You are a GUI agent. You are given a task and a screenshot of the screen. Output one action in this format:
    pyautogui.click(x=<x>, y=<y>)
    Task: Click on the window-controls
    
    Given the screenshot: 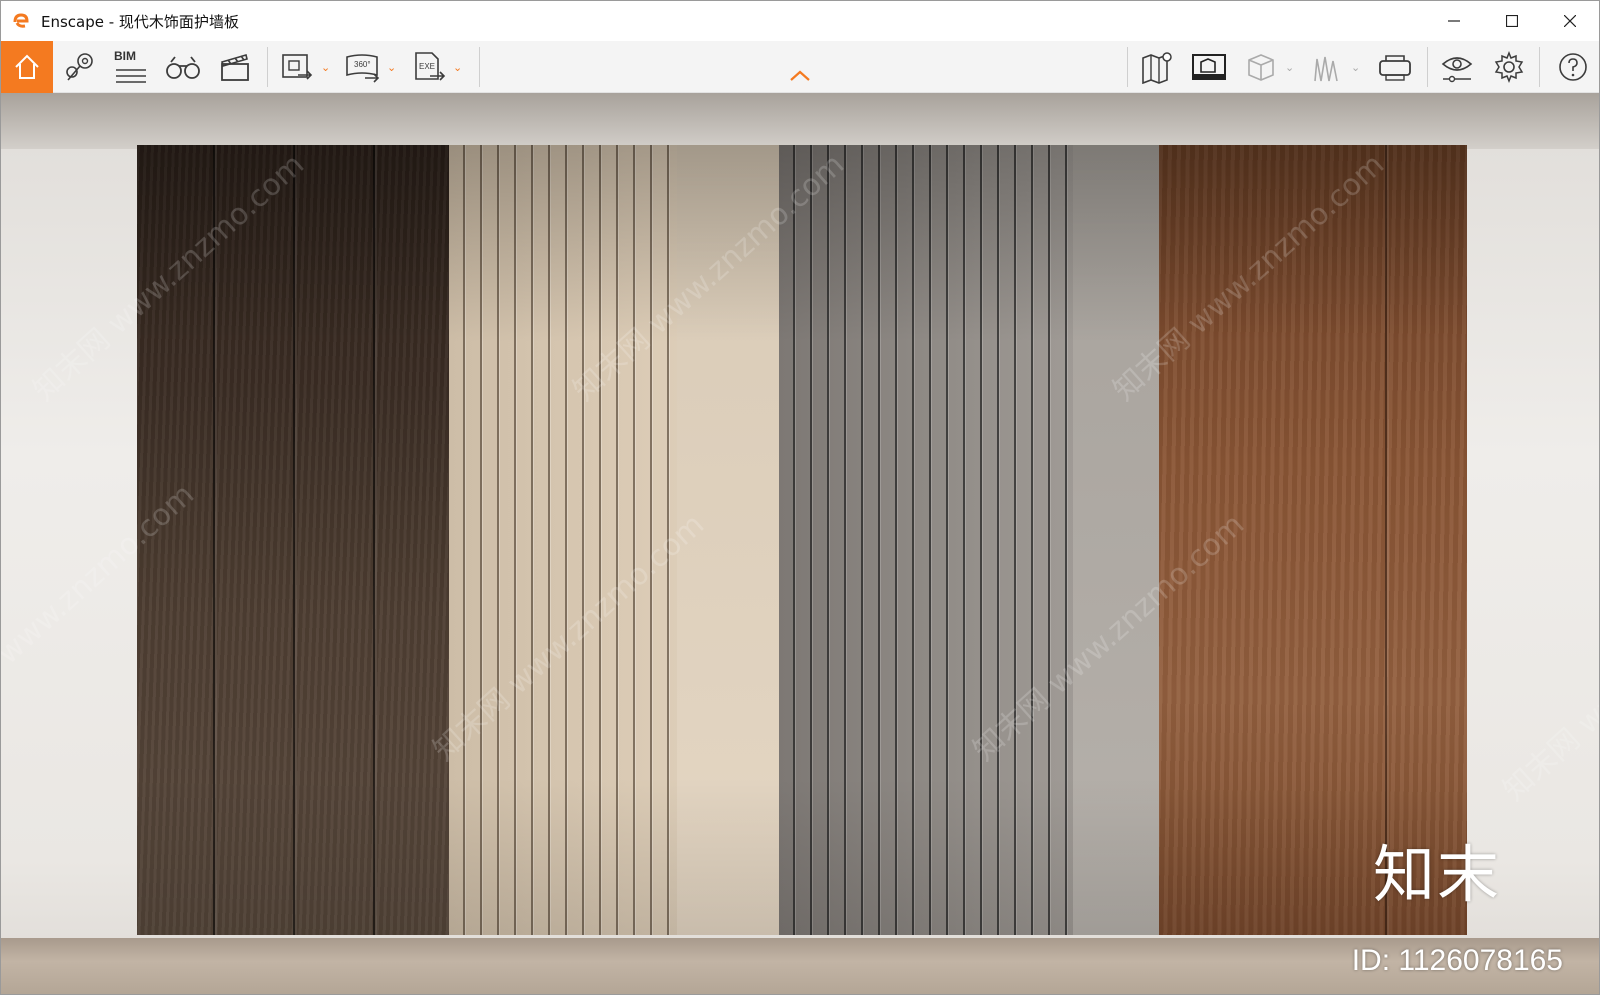 What is the action you would take?
    pyautogui.click(x=1512, y=21)
    